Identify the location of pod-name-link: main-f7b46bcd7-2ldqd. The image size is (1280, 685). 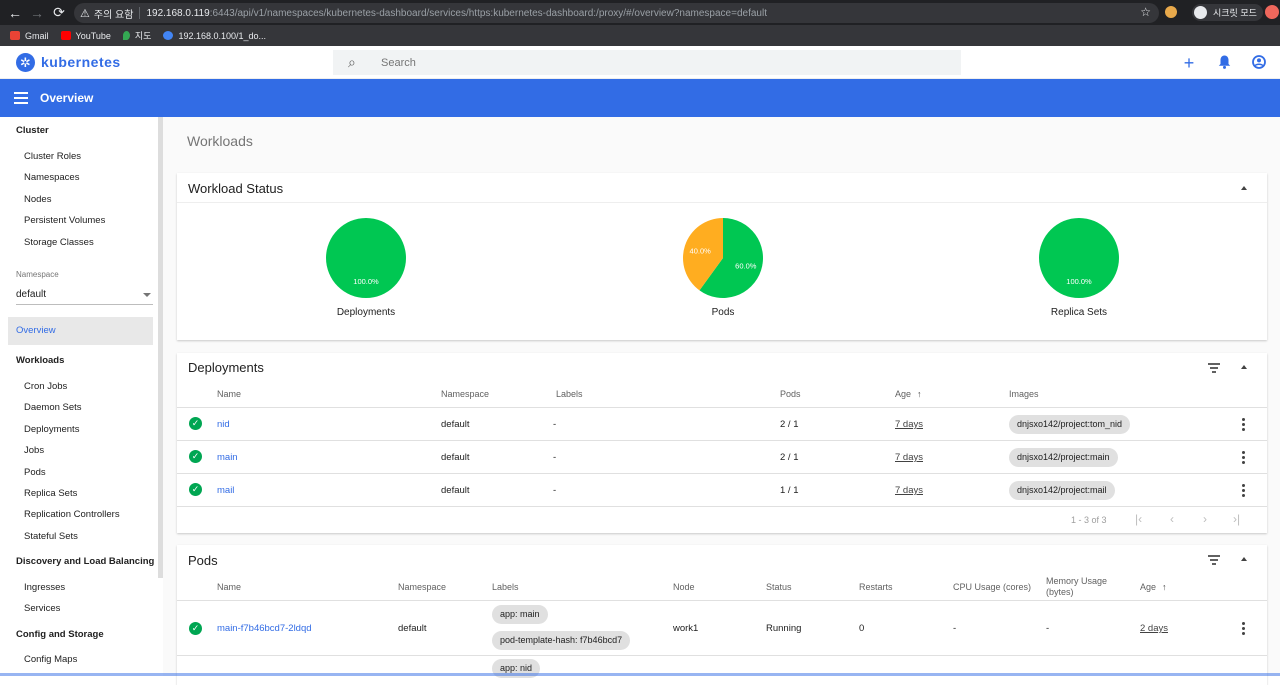
(264, 628).